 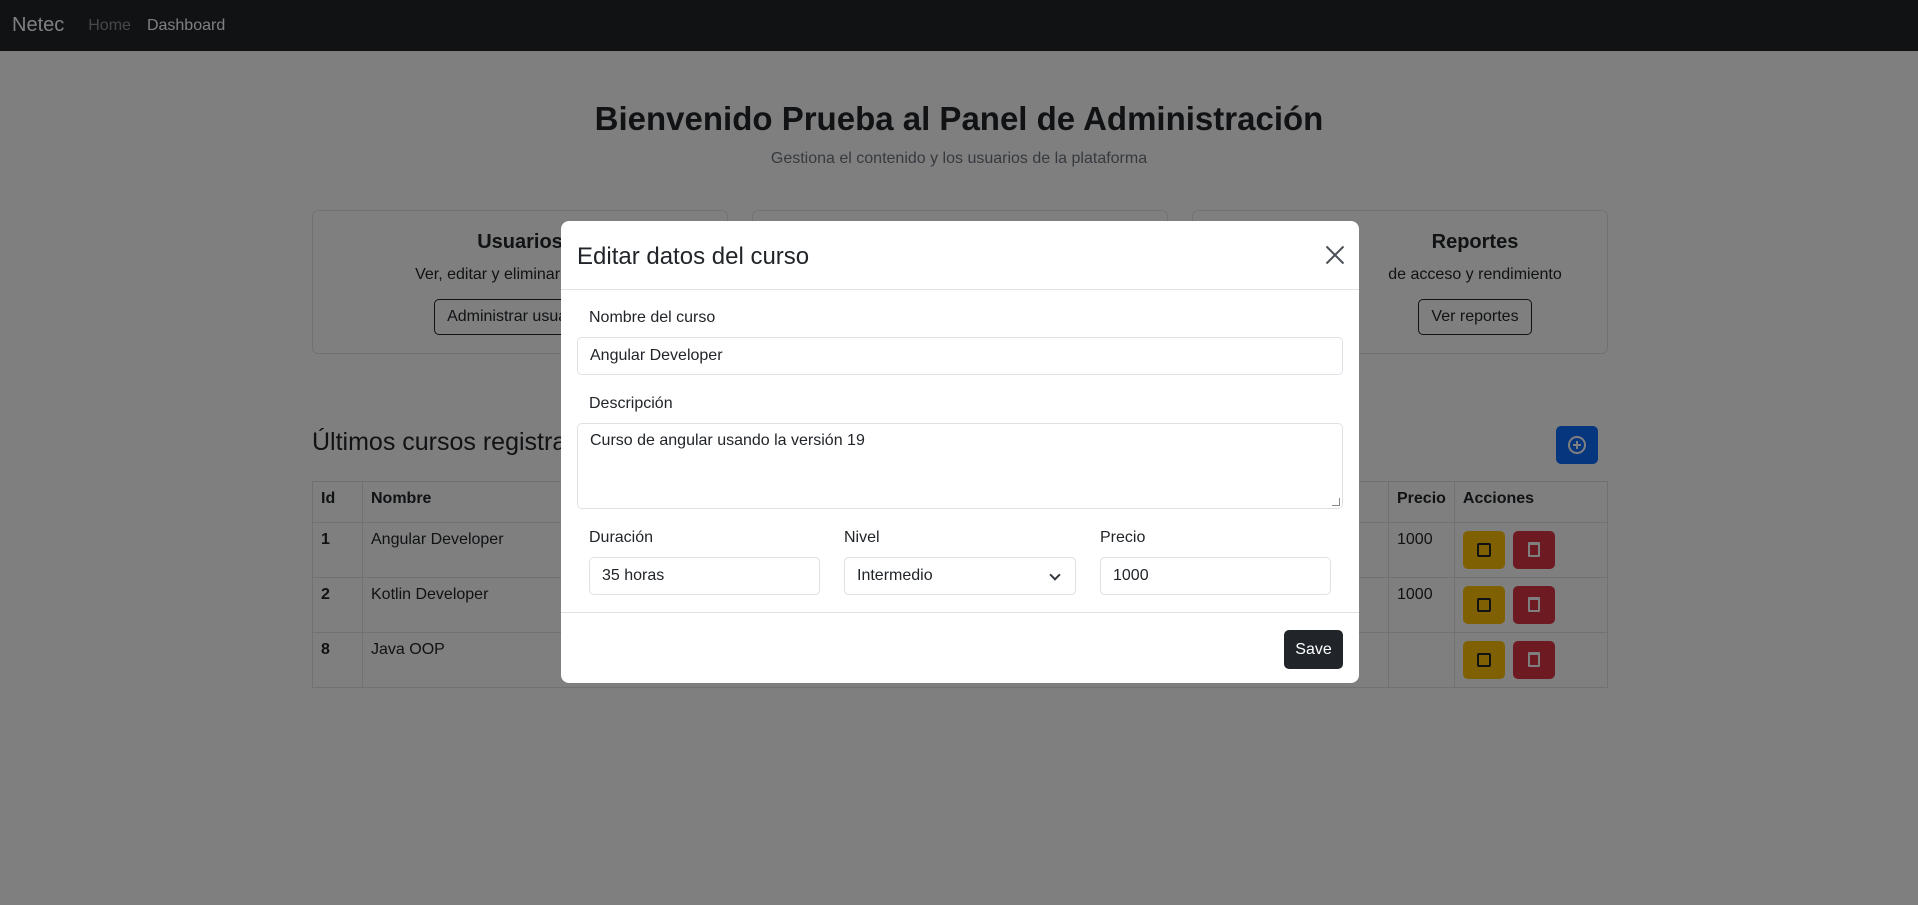 I want to click on course-name-input: Angular Developer, so click(x=960, y=356).